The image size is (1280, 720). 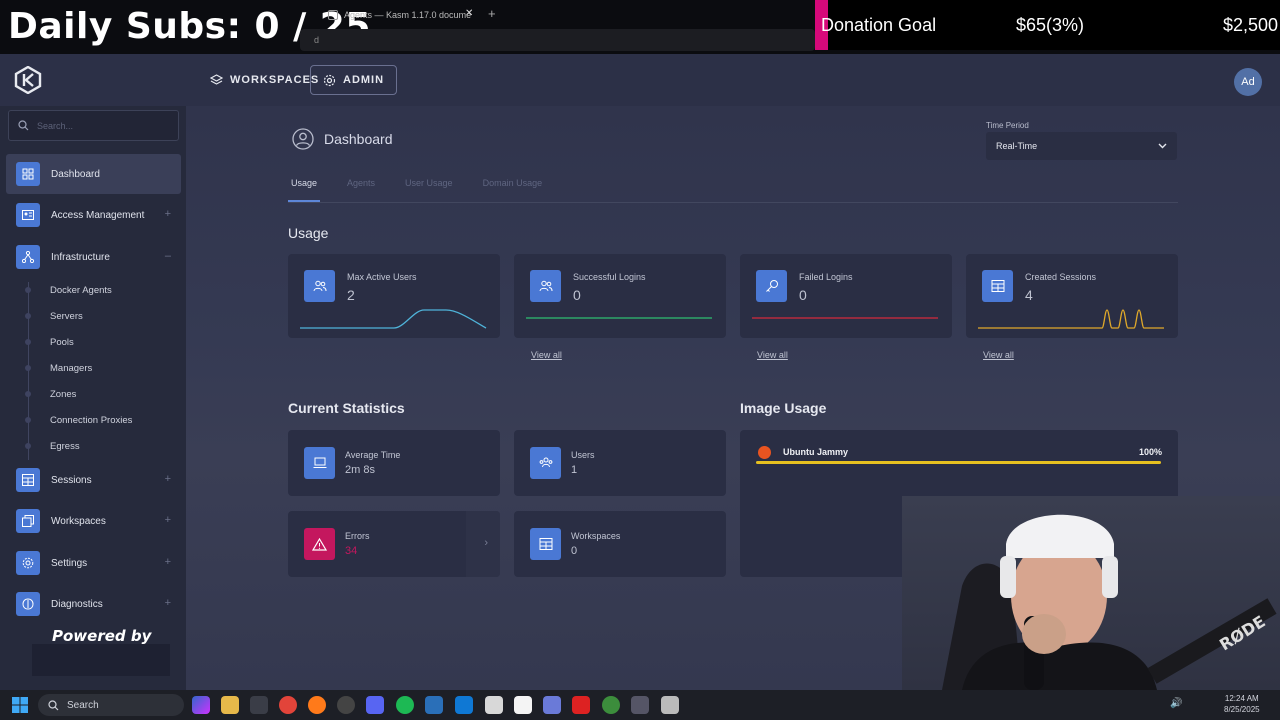 I want to click on sub-item-pools: Pools, so click(x=62, y=342).